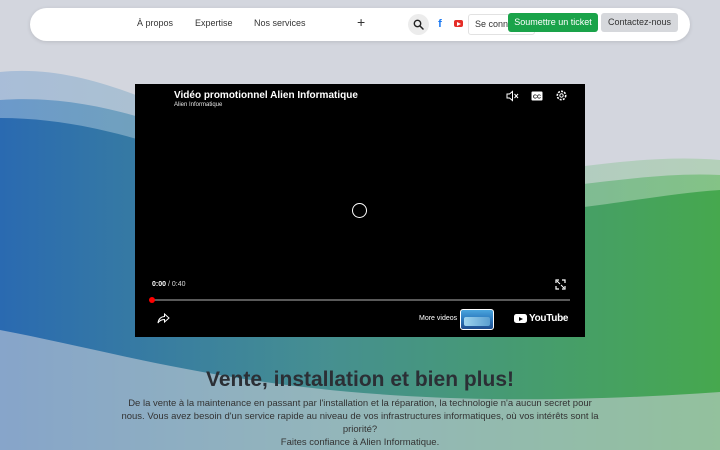 The image size is (720, 450). I want to click on gear-icon, so click(561, 95).